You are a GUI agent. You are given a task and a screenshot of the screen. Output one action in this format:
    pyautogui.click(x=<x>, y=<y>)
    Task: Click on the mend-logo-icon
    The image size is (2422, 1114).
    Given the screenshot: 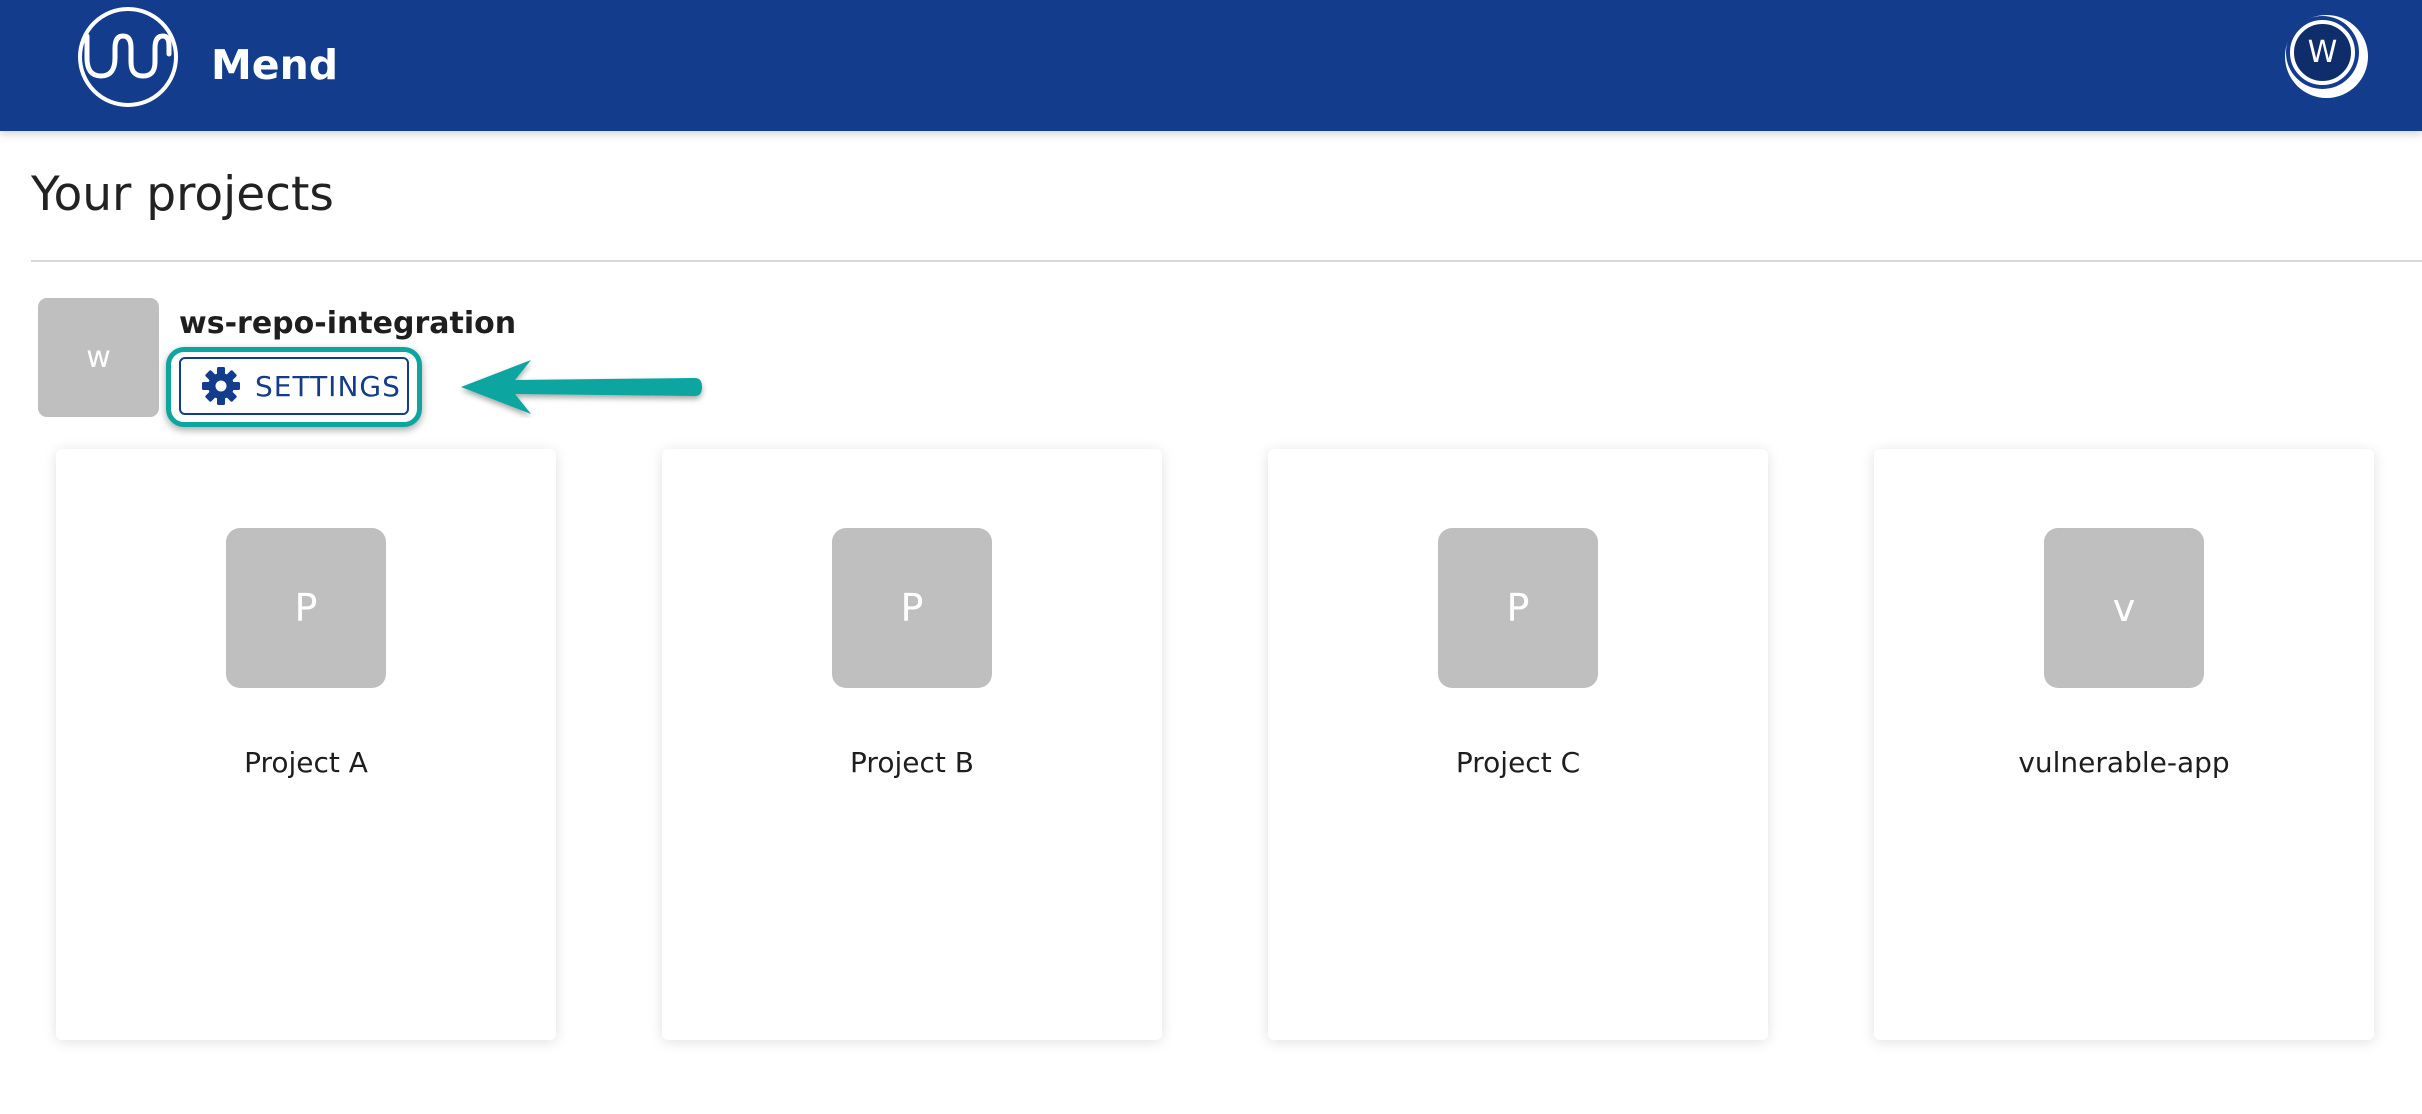 What is the action you would take?
    pyautogui.click(x=128, y=57)
    